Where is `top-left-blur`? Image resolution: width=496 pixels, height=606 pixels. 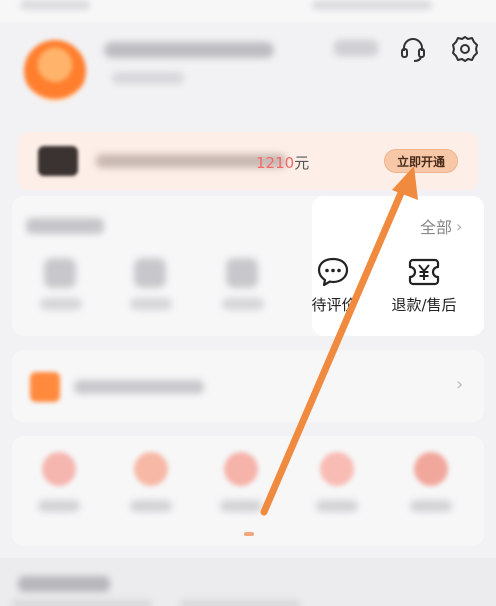
top-left-blur is located at coordinates (55, 5).